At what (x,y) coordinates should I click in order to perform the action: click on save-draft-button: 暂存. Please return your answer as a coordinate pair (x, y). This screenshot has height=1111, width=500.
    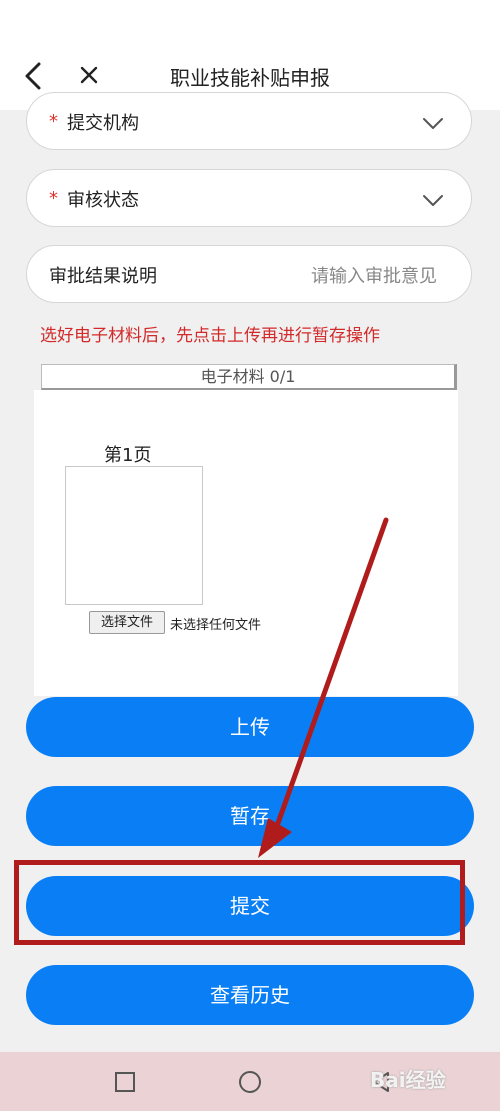
    Looking at the image, I should click on (250, 816).